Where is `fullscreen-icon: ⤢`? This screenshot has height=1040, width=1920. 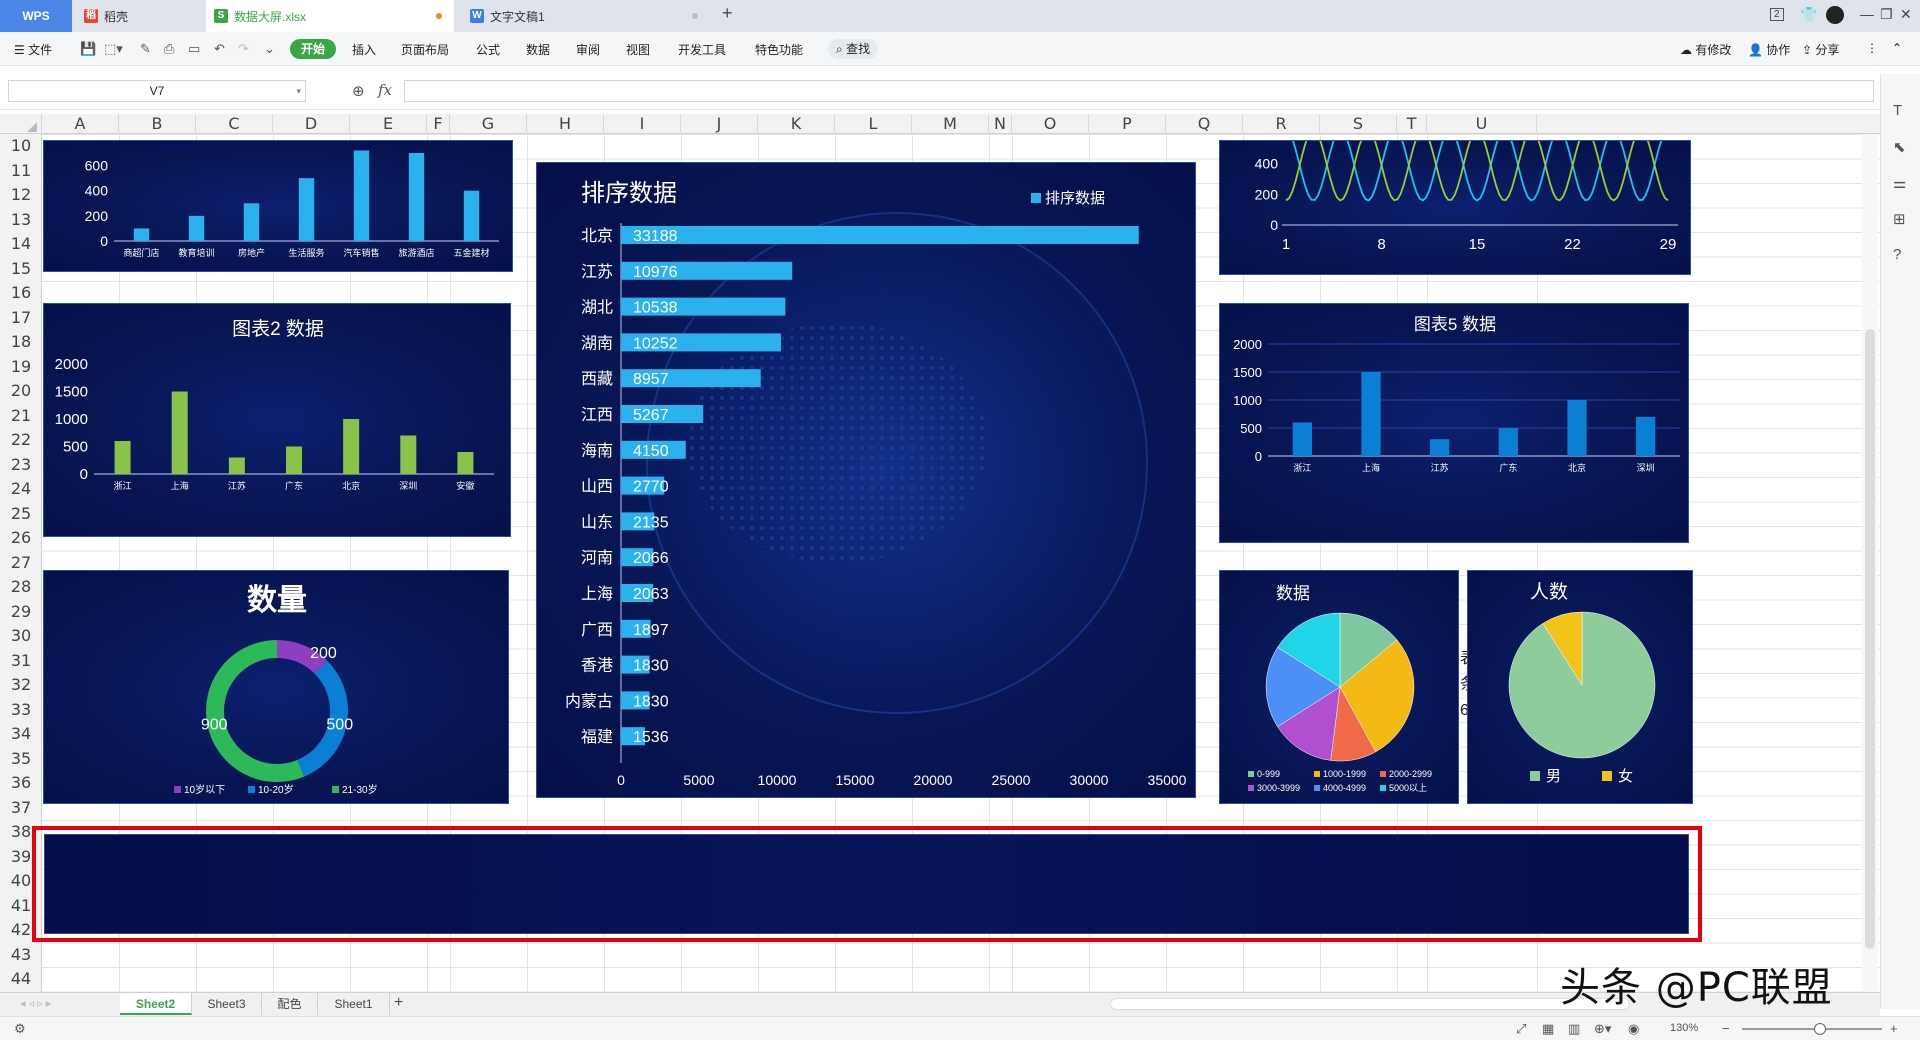
fullscreen-icon: ⤢ is located at coordinates (1521, 1029).